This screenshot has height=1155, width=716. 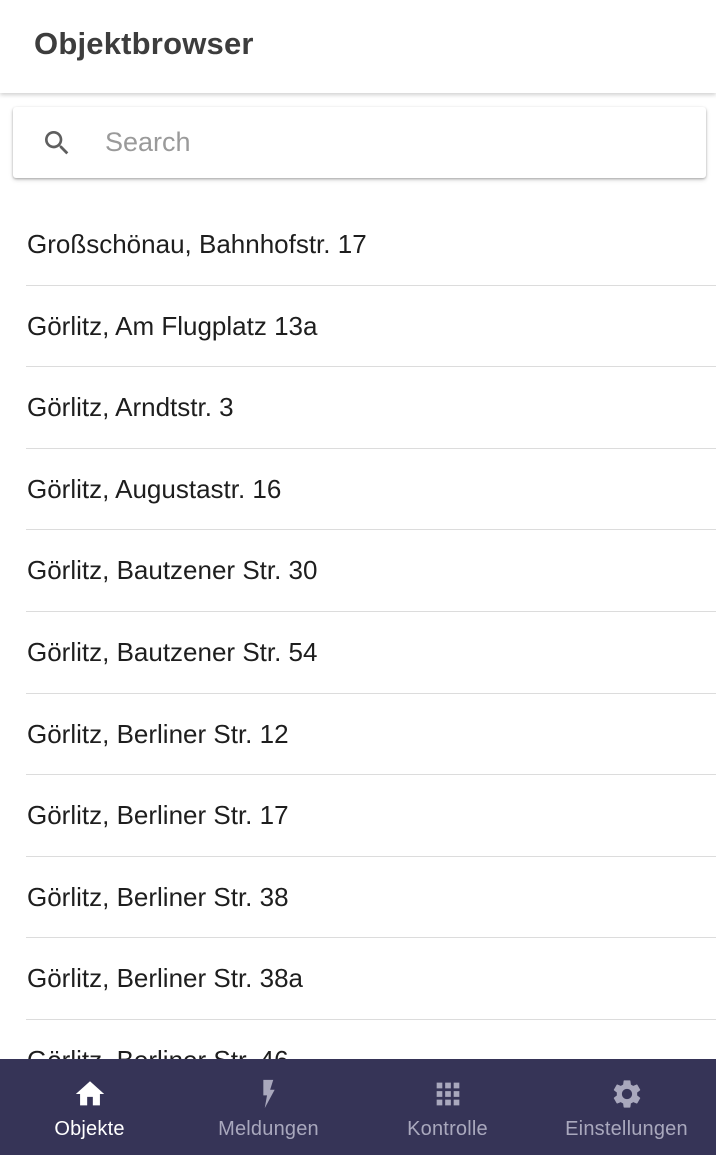 What do you see at coordinates (154, 488) in the screenshot?
I see `list-item-label: Görlitz, Augustastr. 16` at bounding box center [154, 488].